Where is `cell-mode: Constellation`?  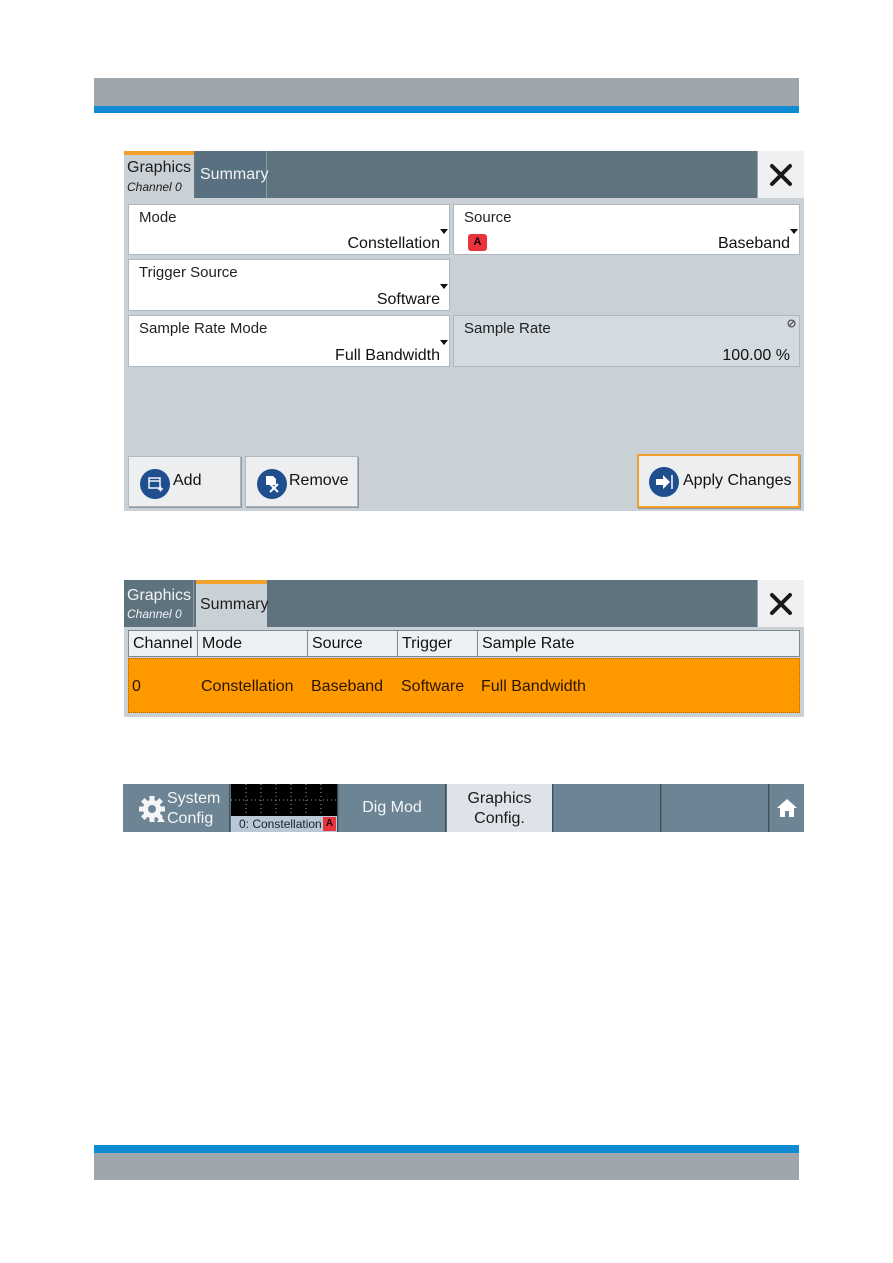 cell-mode: Constellation is located at coordinates (247, 686).